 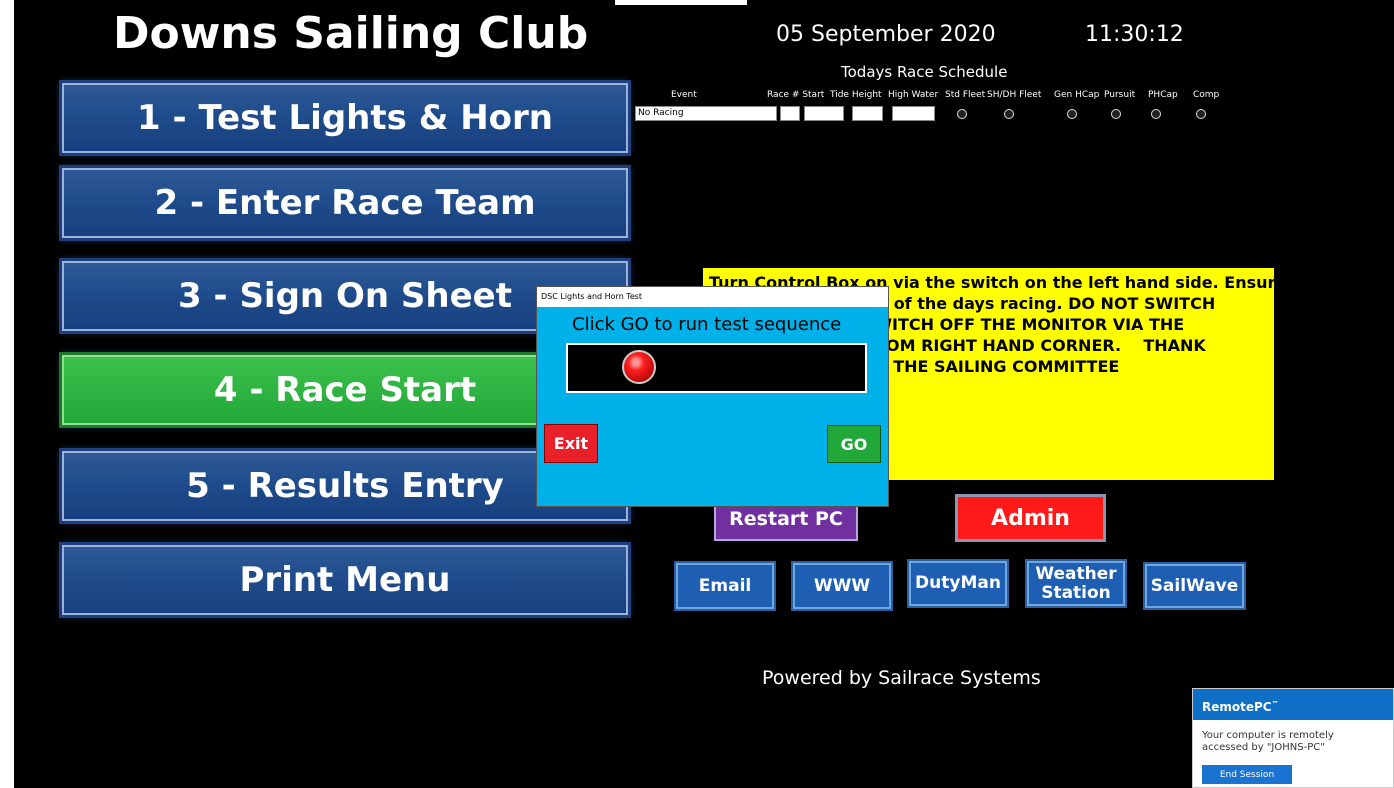 What do you see at coordinates (856, 95) in the screenshot?
I see `col-tide-height: Tide Height` at bounding box center [856, 95].